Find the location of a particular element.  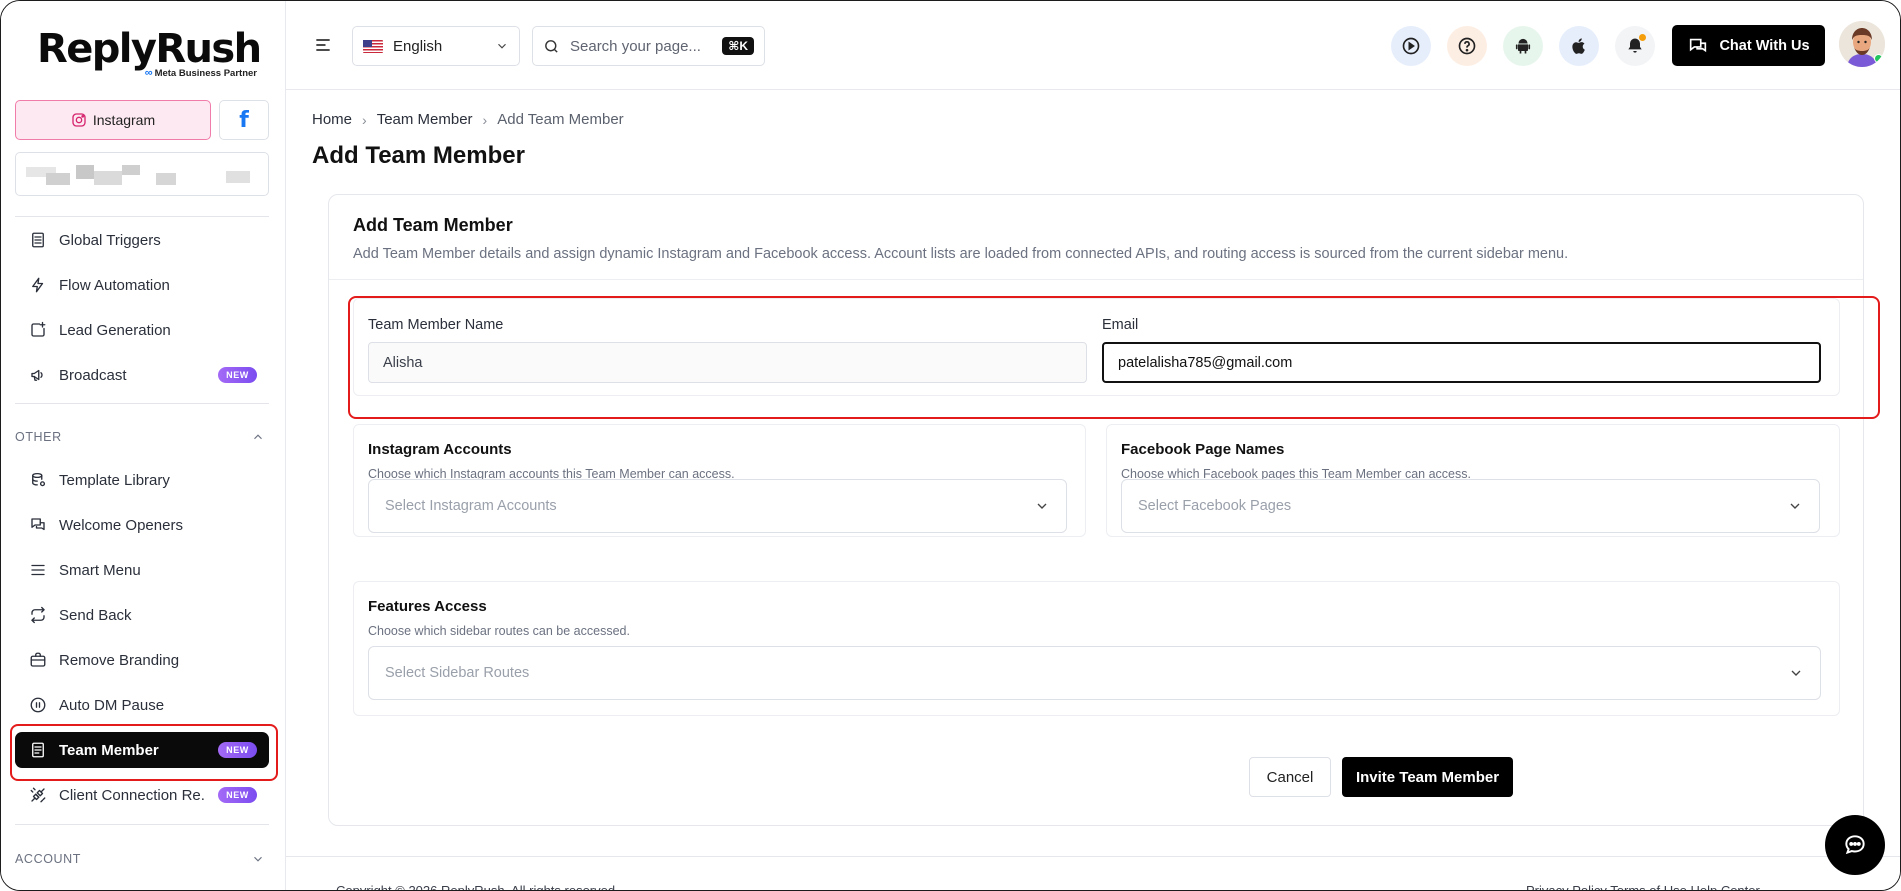

instagram-platform-button: Instagram is located at coordinates (113, 120).